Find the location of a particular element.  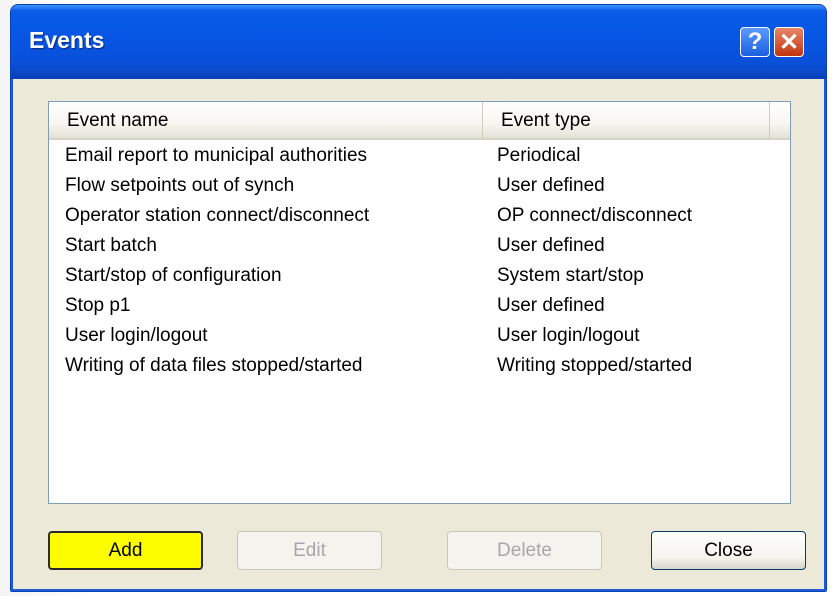

close-button: Close is located at coordinates (728, 550).